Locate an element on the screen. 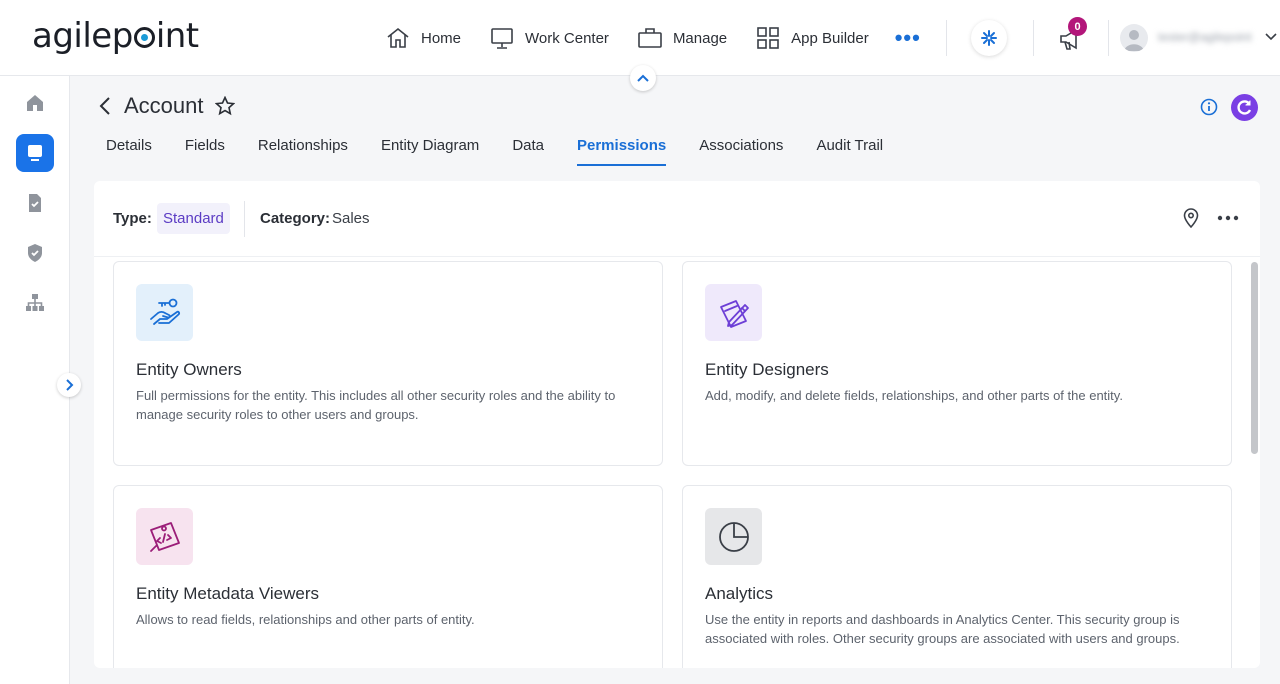 This screenshot has height=684, width=1280. avatar is located at coordinates (1134, 38).